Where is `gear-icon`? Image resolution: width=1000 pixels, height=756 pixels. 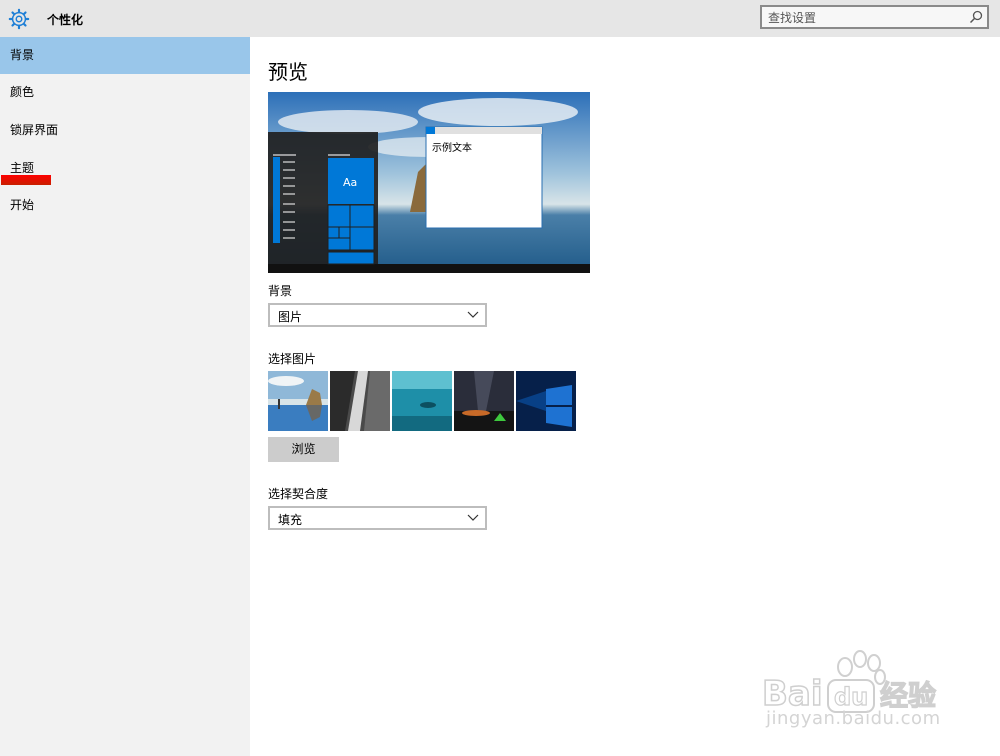
gear-icon is located at coordinates (19, 19).